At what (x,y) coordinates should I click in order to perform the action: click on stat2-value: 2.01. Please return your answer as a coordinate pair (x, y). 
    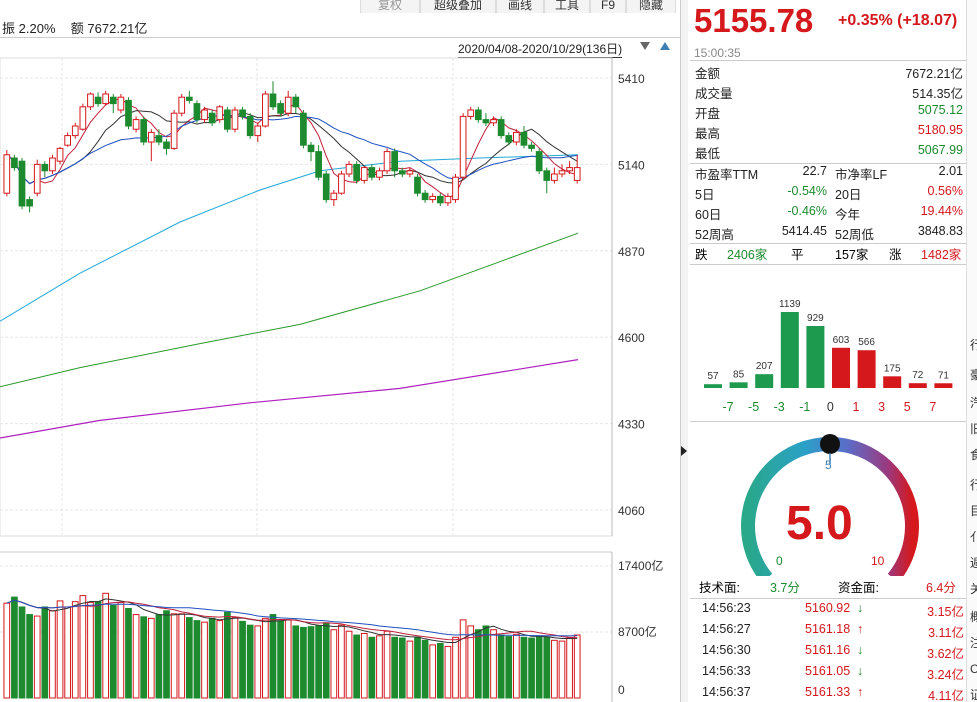
    Looking at the image, I should click on (950, 171).